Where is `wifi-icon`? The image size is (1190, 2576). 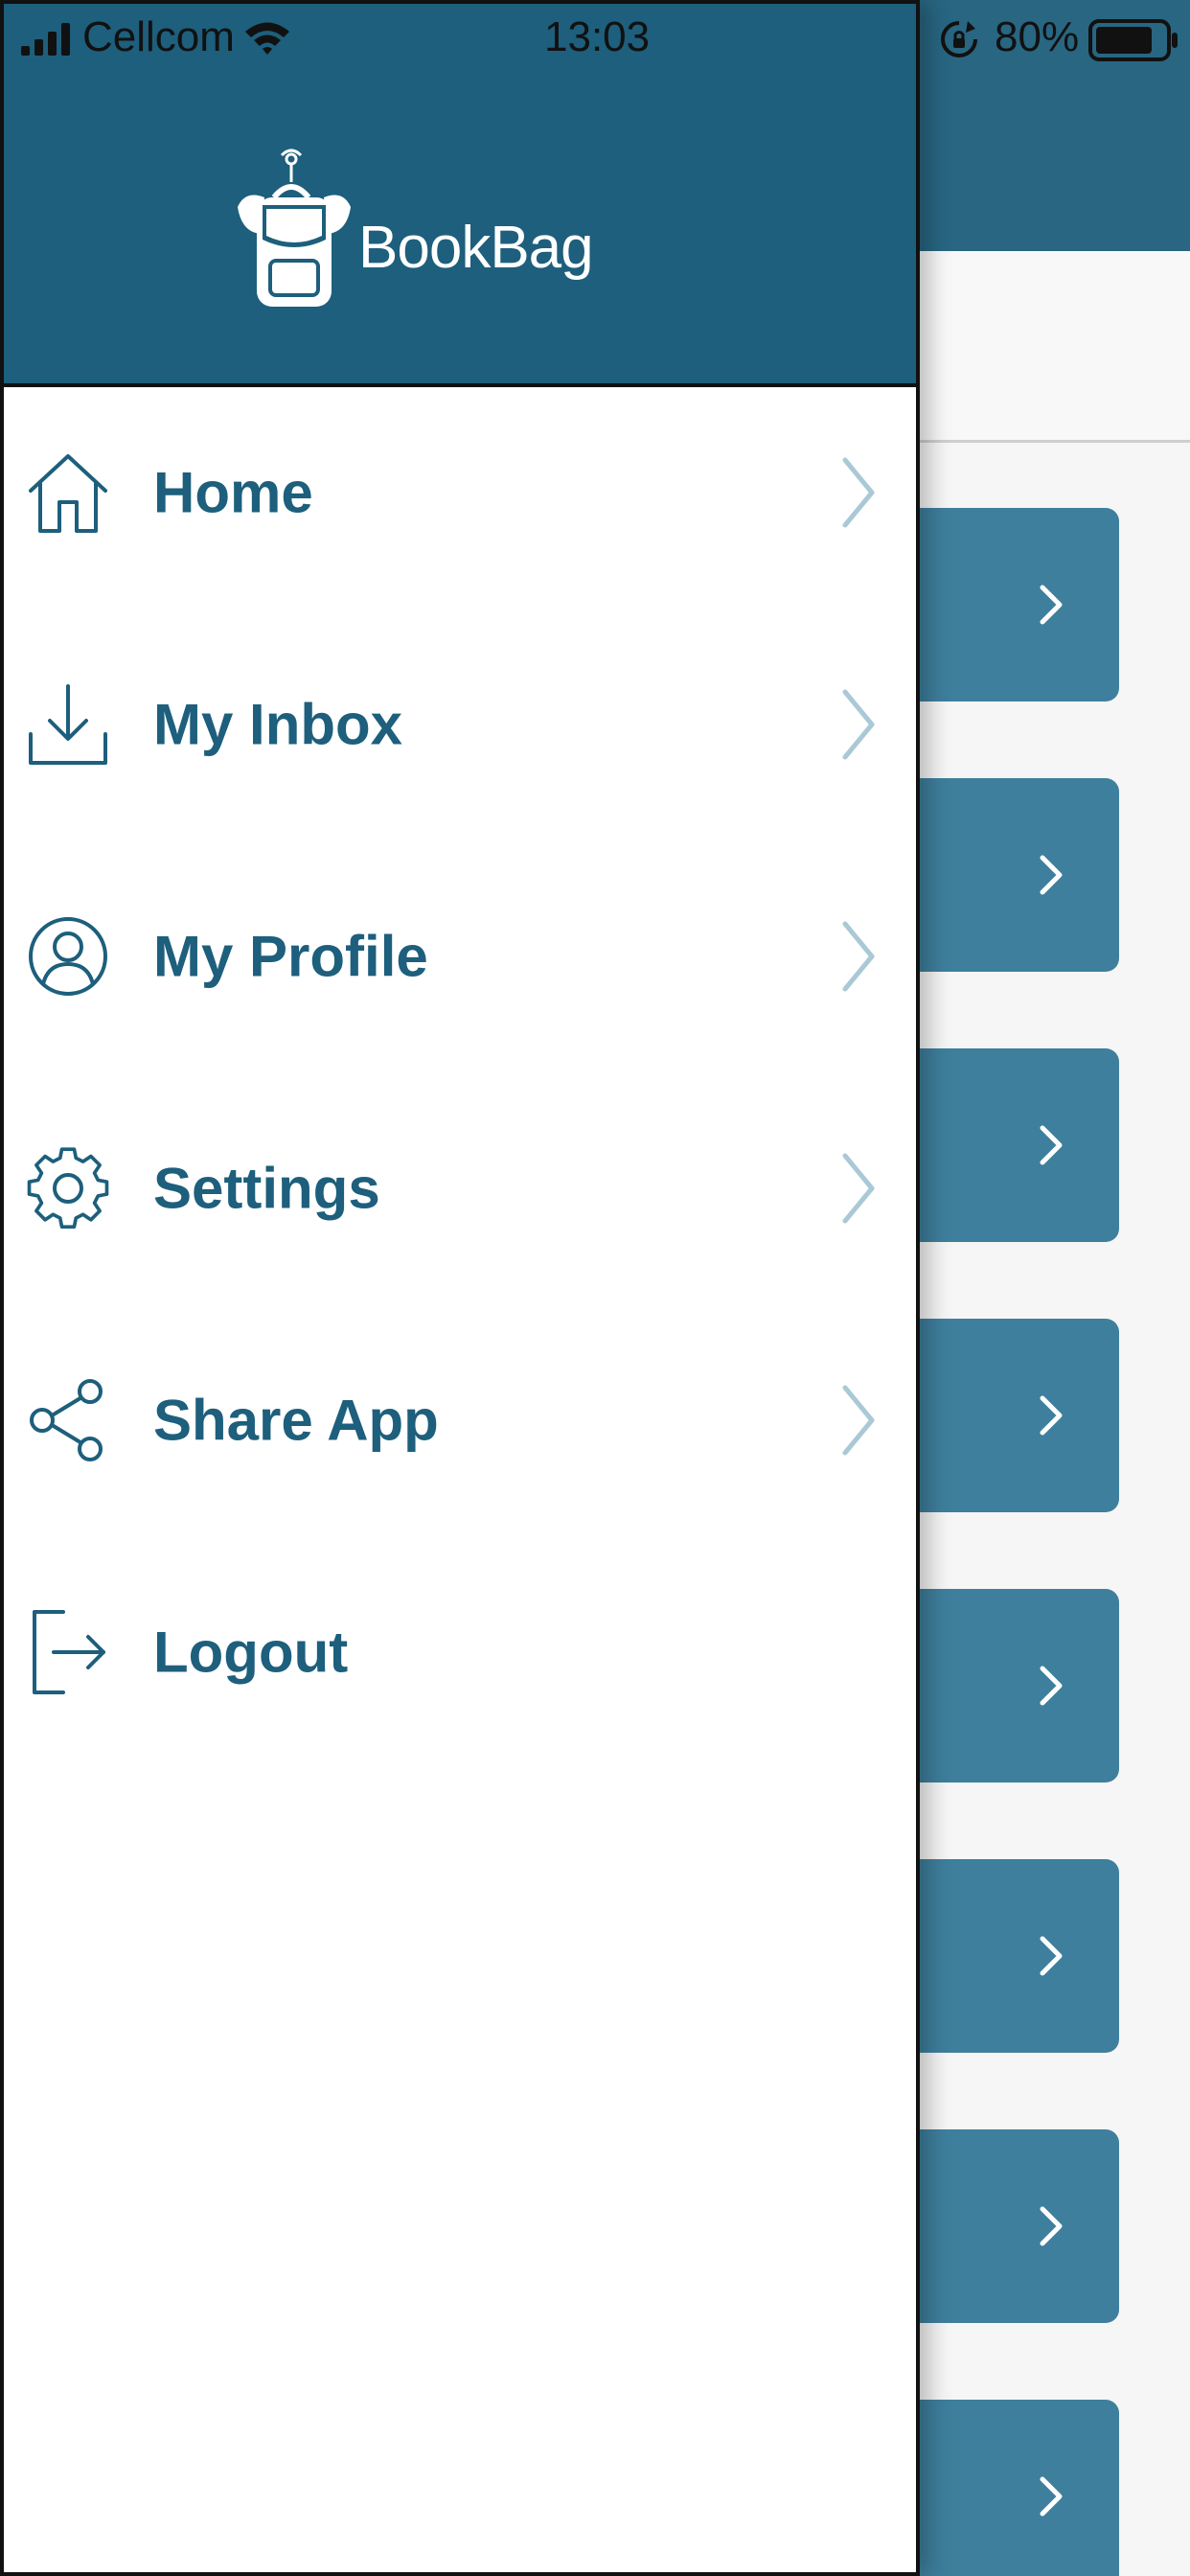
wifi-icon is located at coordinates (267, 38).